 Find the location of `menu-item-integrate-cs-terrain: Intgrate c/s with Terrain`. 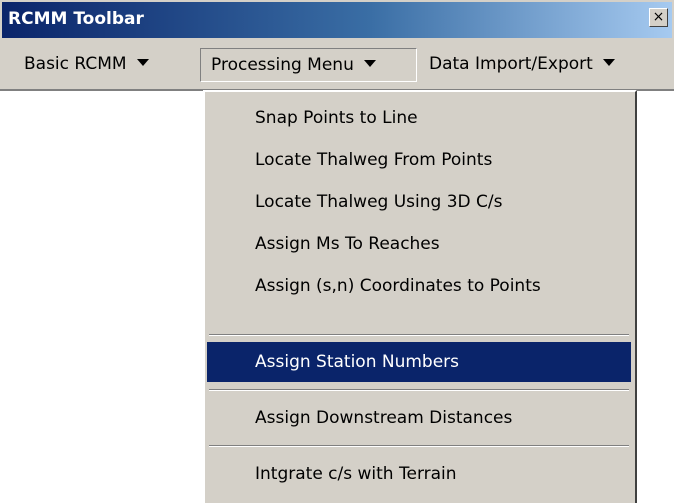

menu-item-integrate-cs-terrain: Intgrate c/s with Terrain is located at coordinates (419, 474).